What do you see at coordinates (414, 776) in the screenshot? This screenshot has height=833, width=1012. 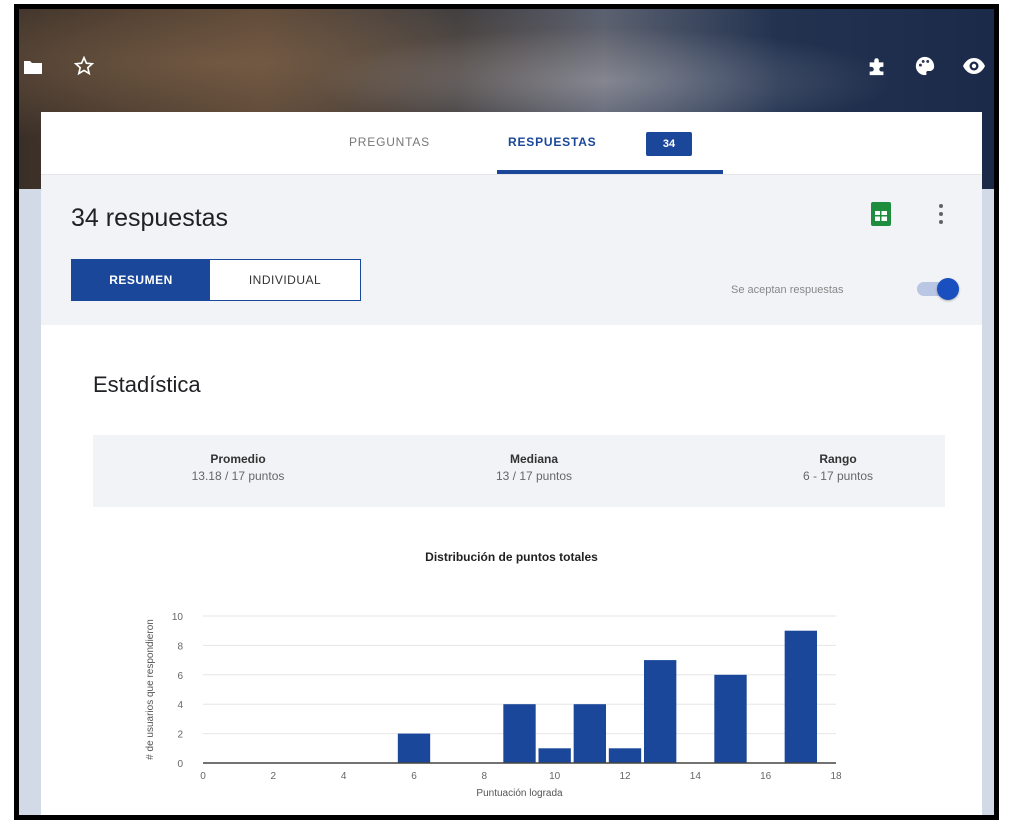 I see `x-tick-label: 6` at bounding box center [414, 776].